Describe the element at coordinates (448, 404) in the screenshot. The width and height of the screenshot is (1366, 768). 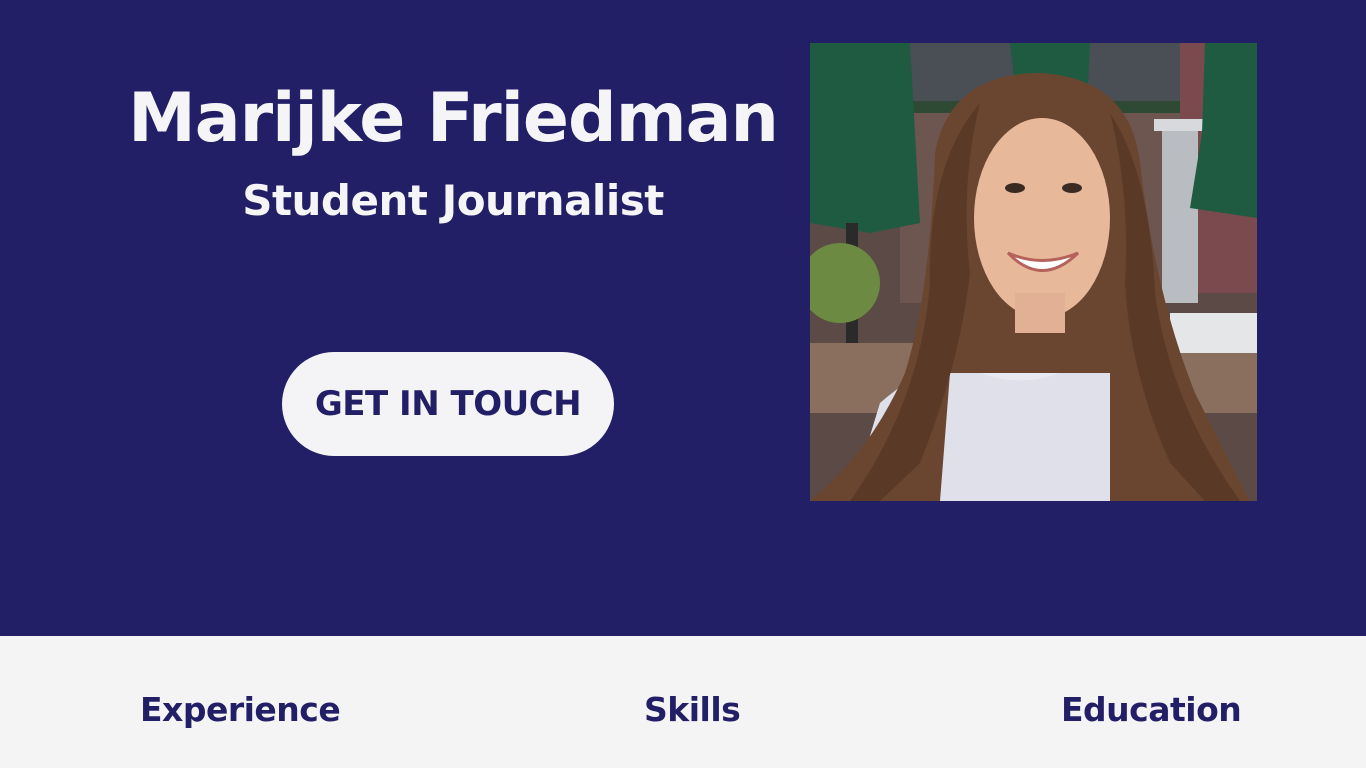
I see `get-in-touch-button: GET IN TOUCH` at that location.